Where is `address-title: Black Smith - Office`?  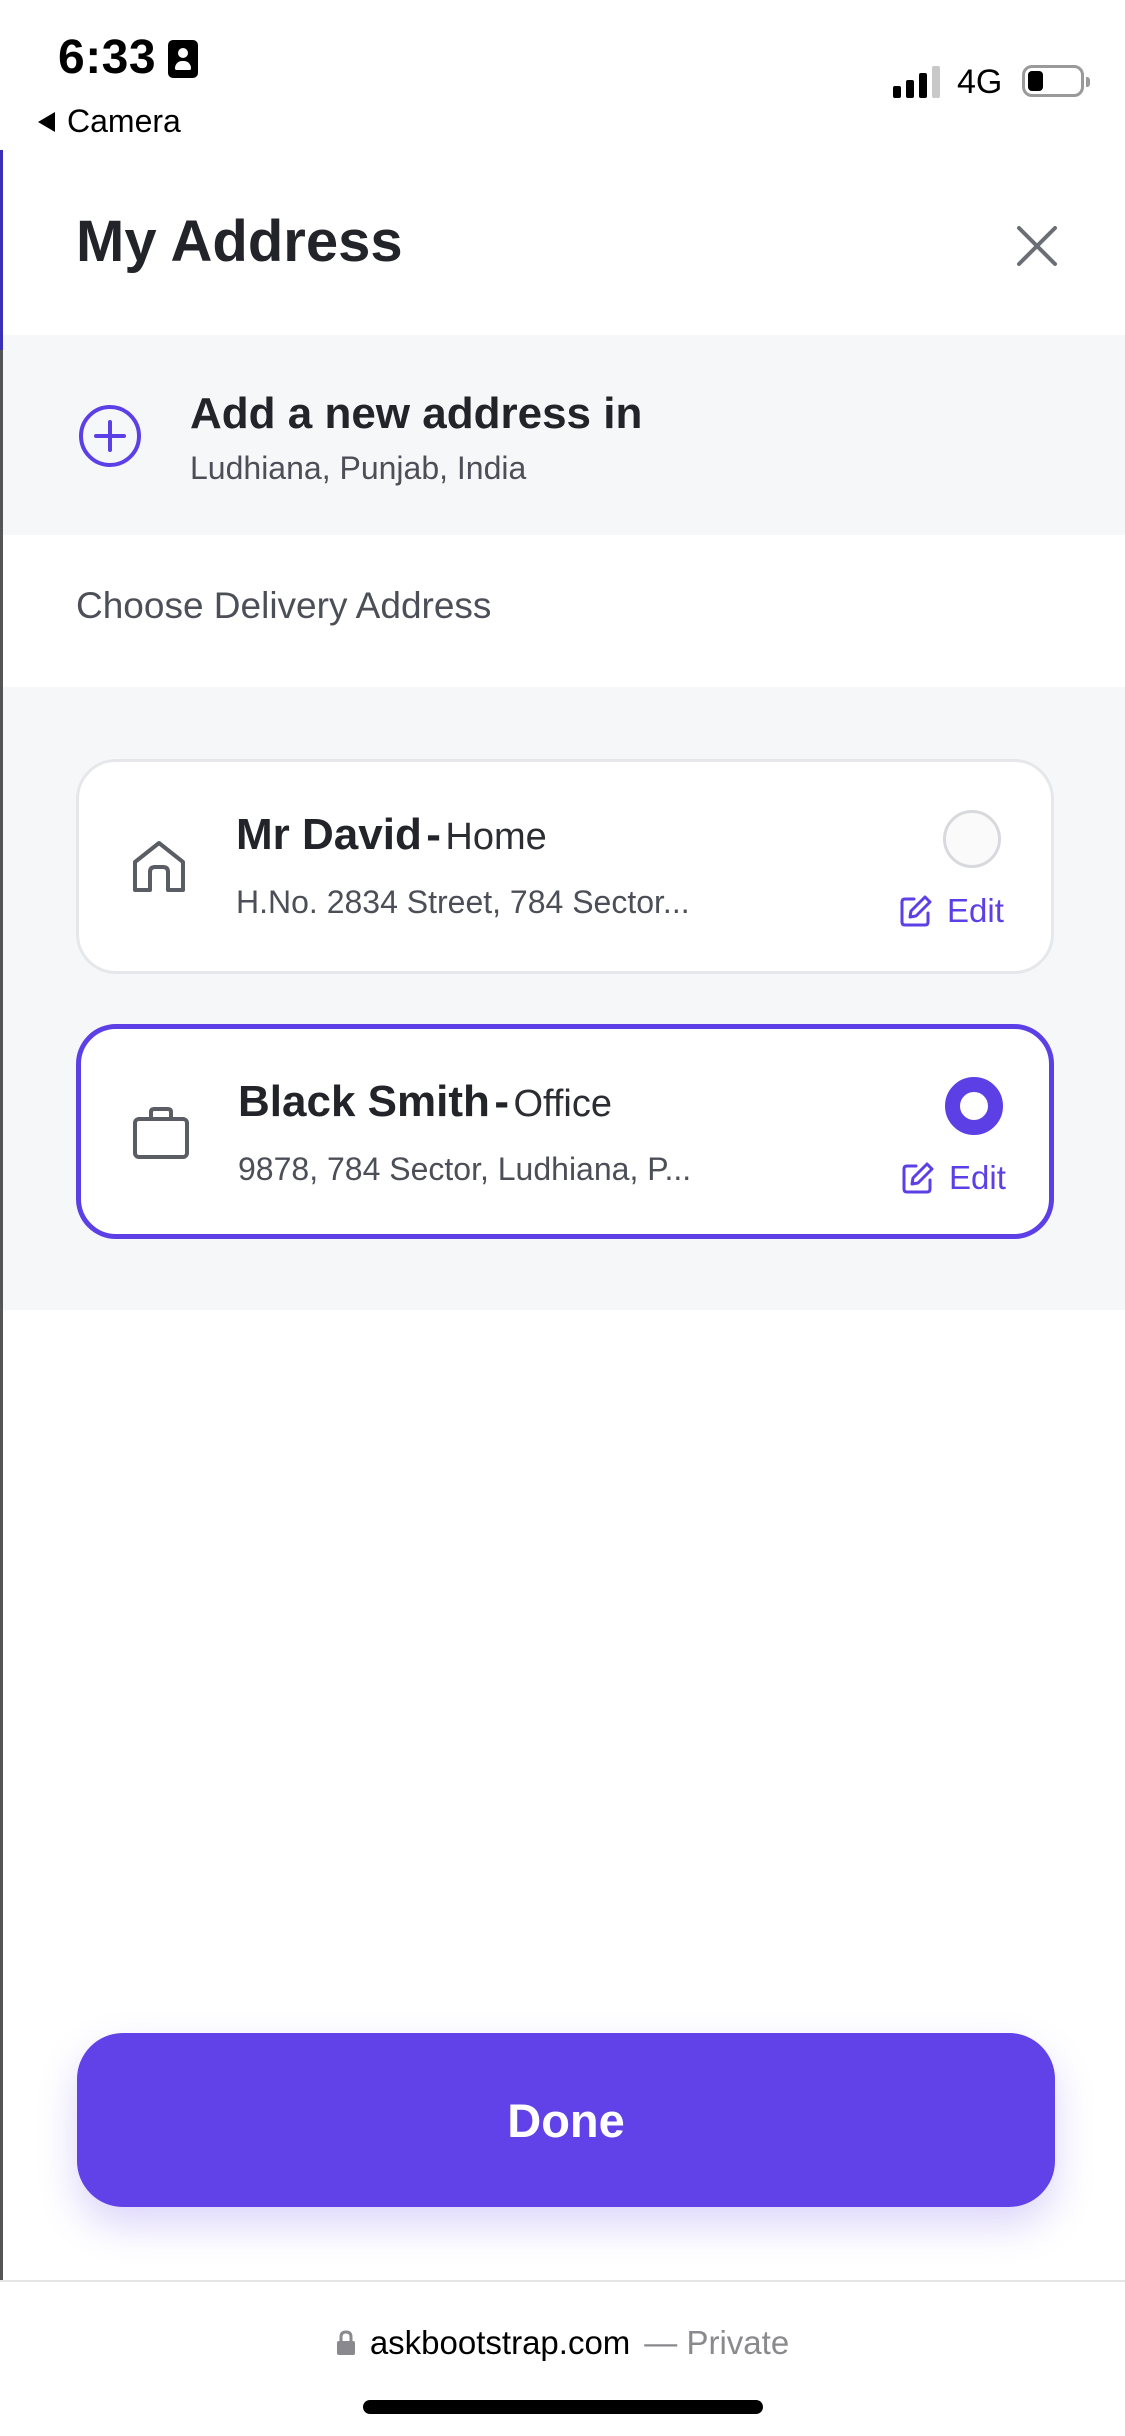 address-title: Black Smith - Office is located at coordinates (425, 1102).